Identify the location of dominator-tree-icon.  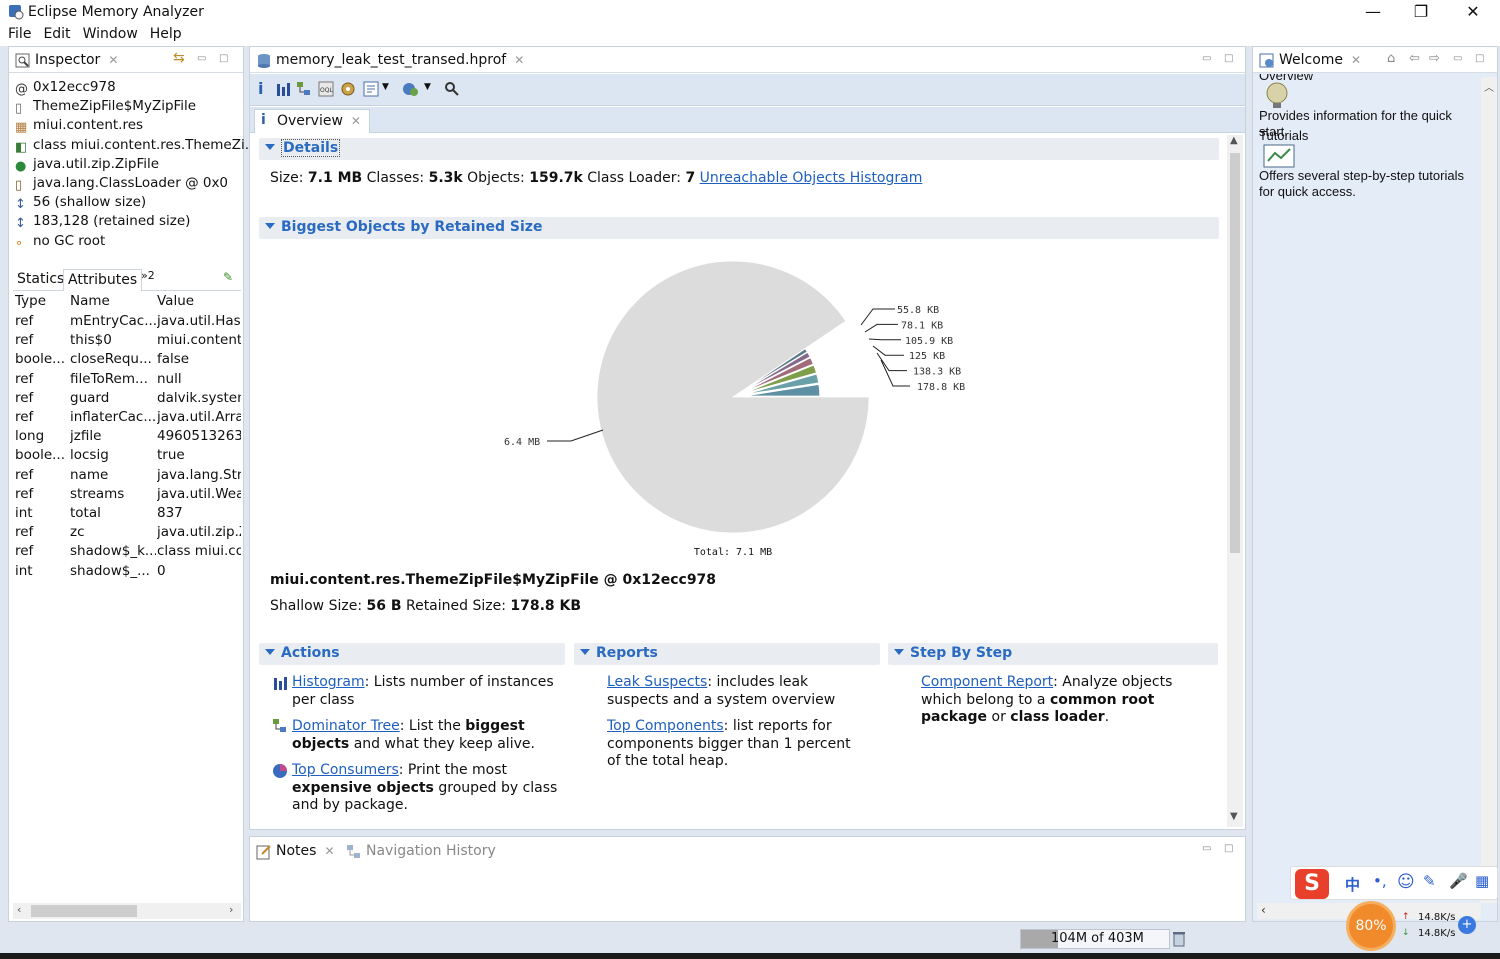
(304, 89).